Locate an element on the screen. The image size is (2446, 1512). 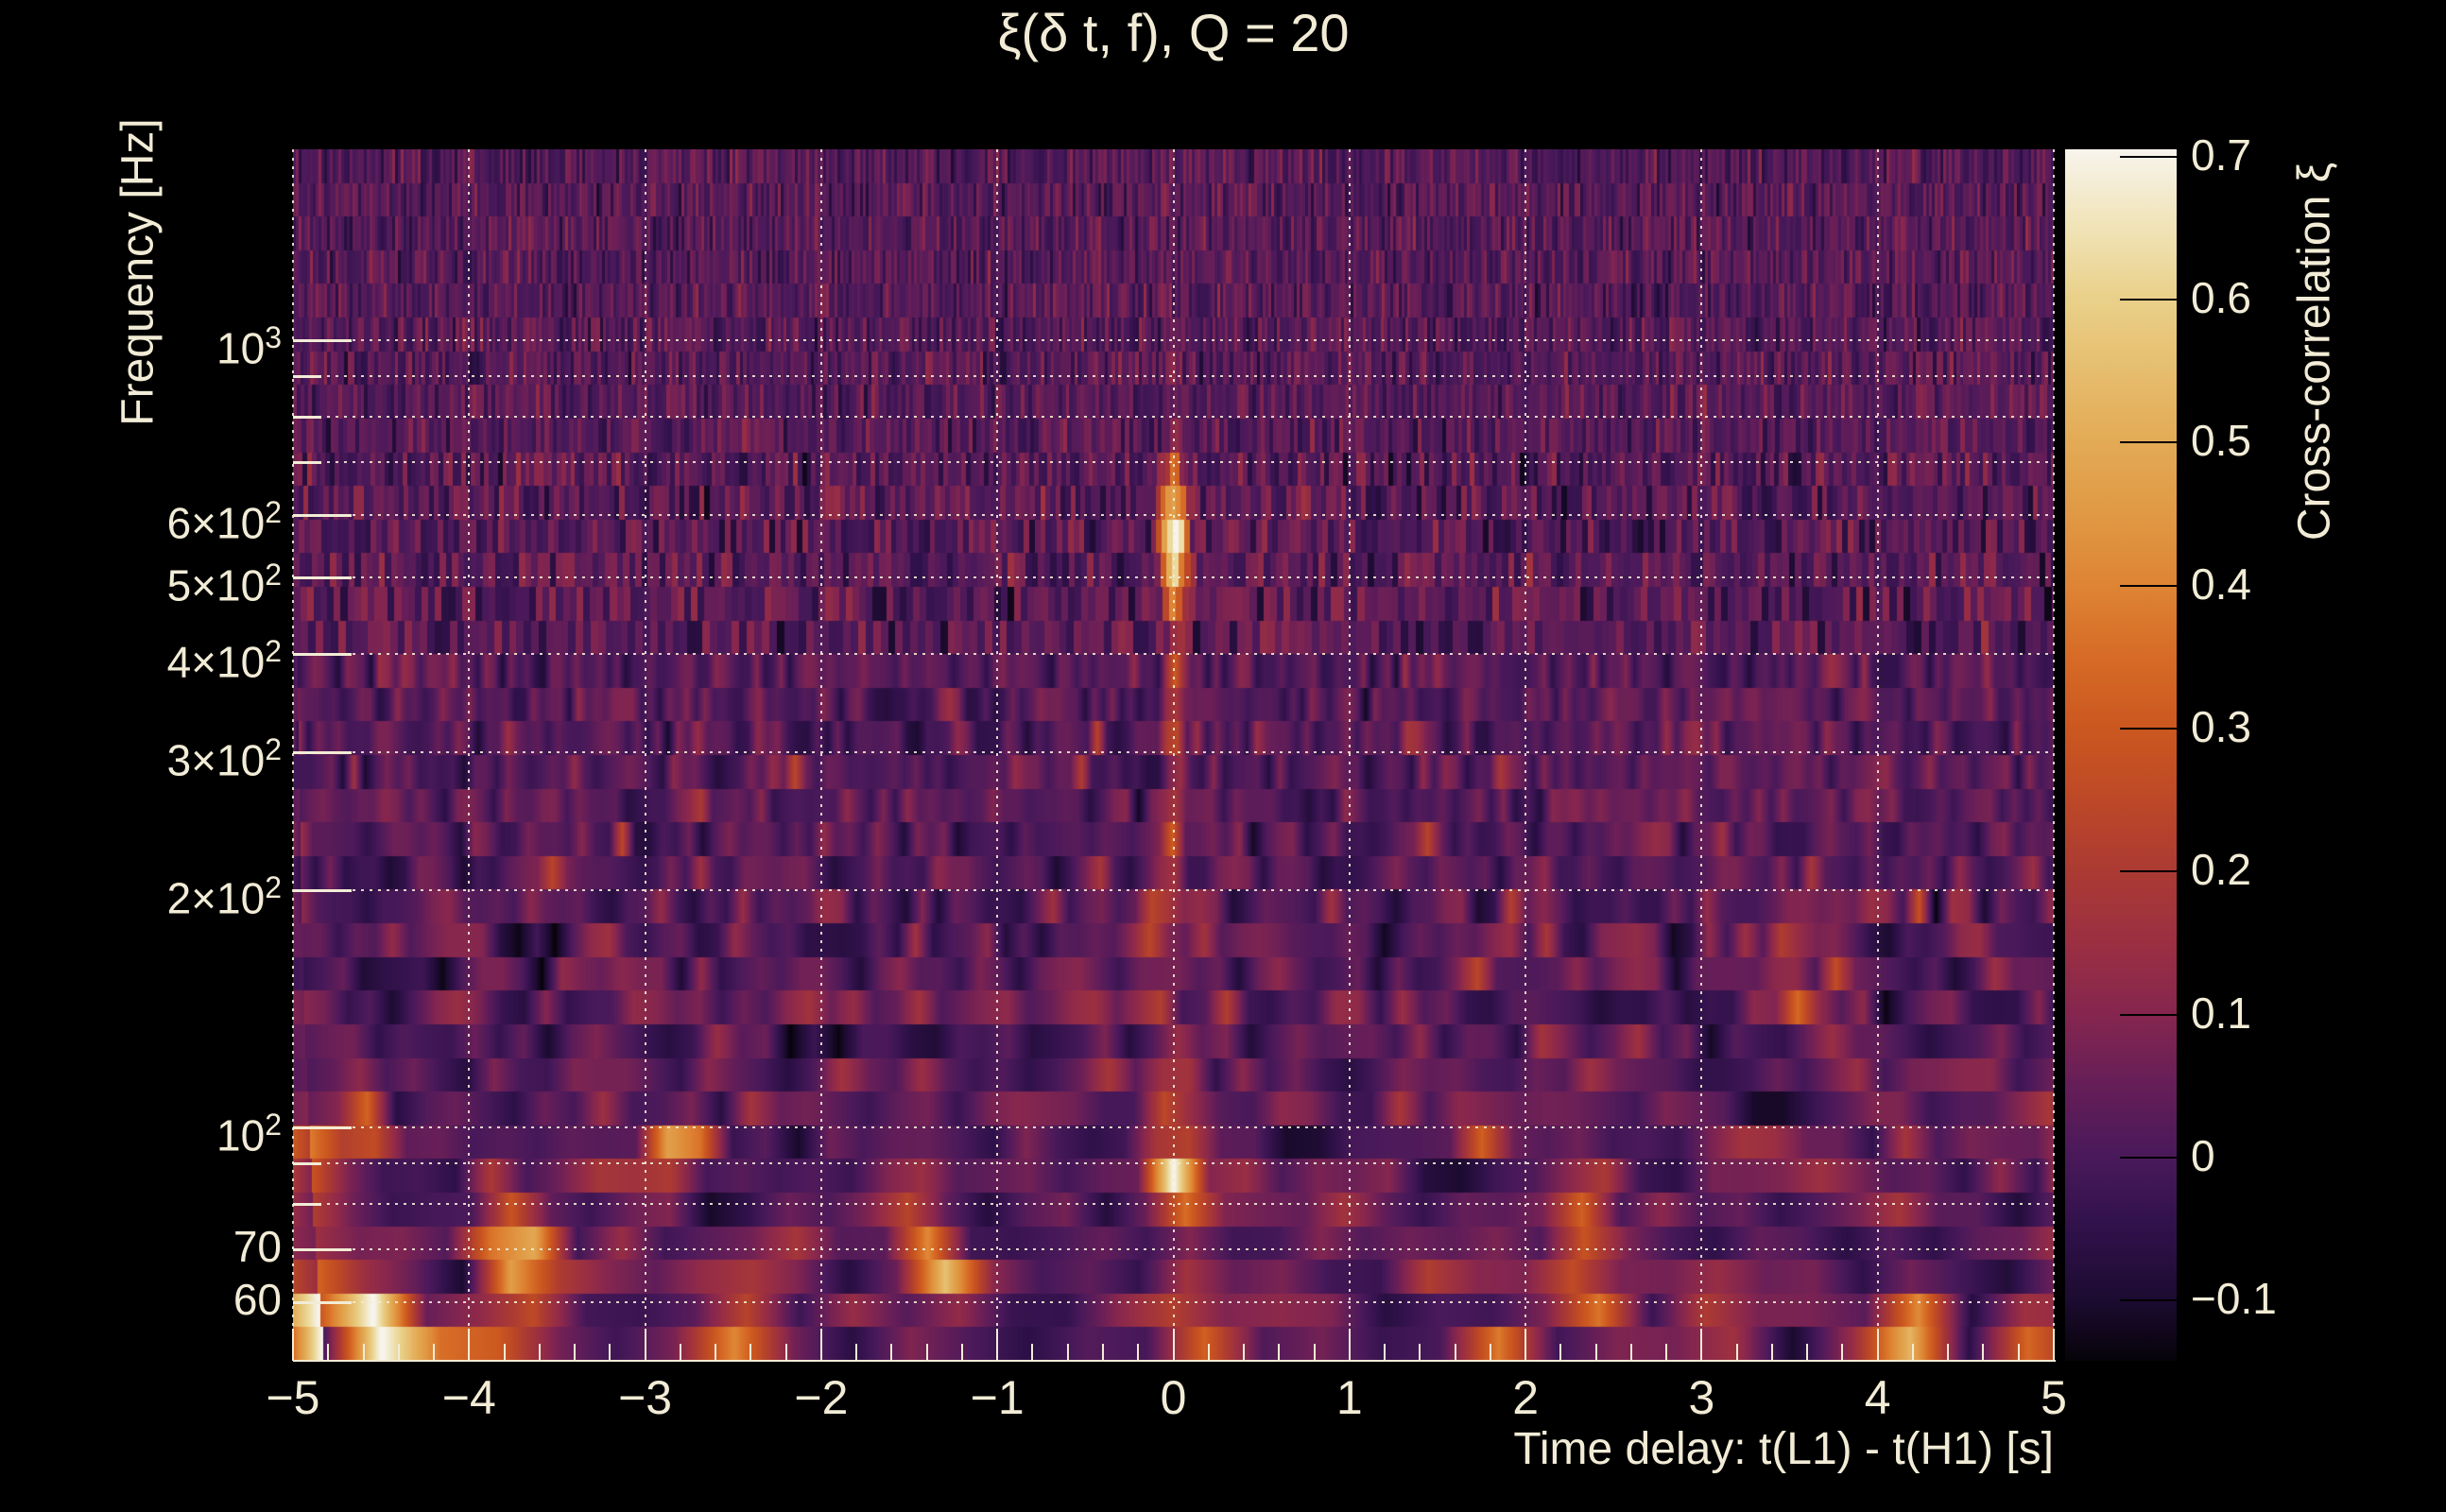
y-tick-mantissa: 3×10 is located at coordinates (216, 760).